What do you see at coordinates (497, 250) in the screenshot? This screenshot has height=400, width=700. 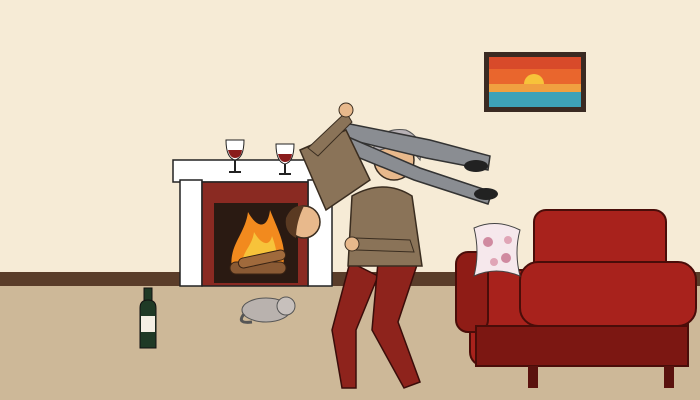 I see `floral-pillow-icon` at bounding box center [497, 250].